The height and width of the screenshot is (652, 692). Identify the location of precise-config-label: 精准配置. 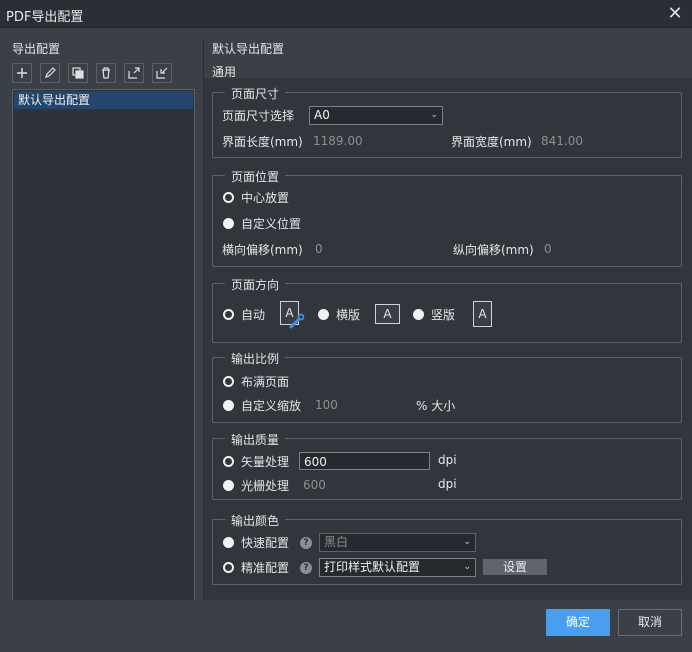
(265, 568).